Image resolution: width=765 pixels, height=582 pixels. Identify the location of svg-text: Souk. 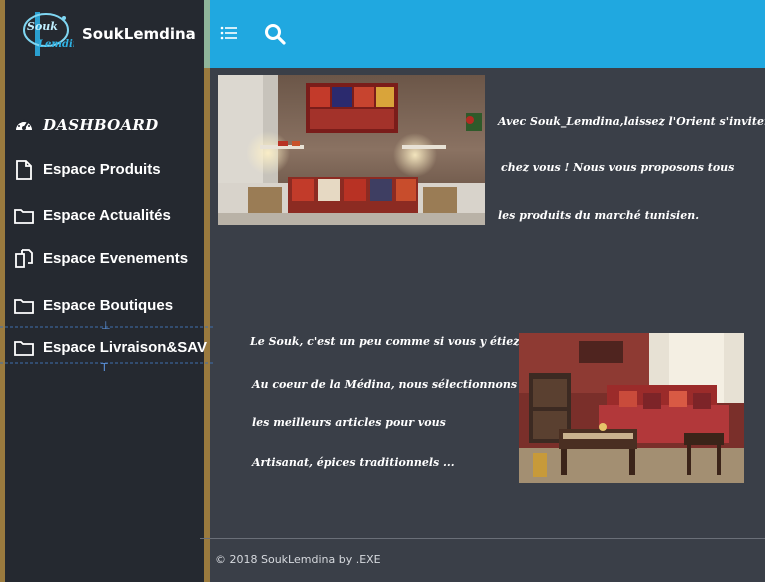
(42, 26).